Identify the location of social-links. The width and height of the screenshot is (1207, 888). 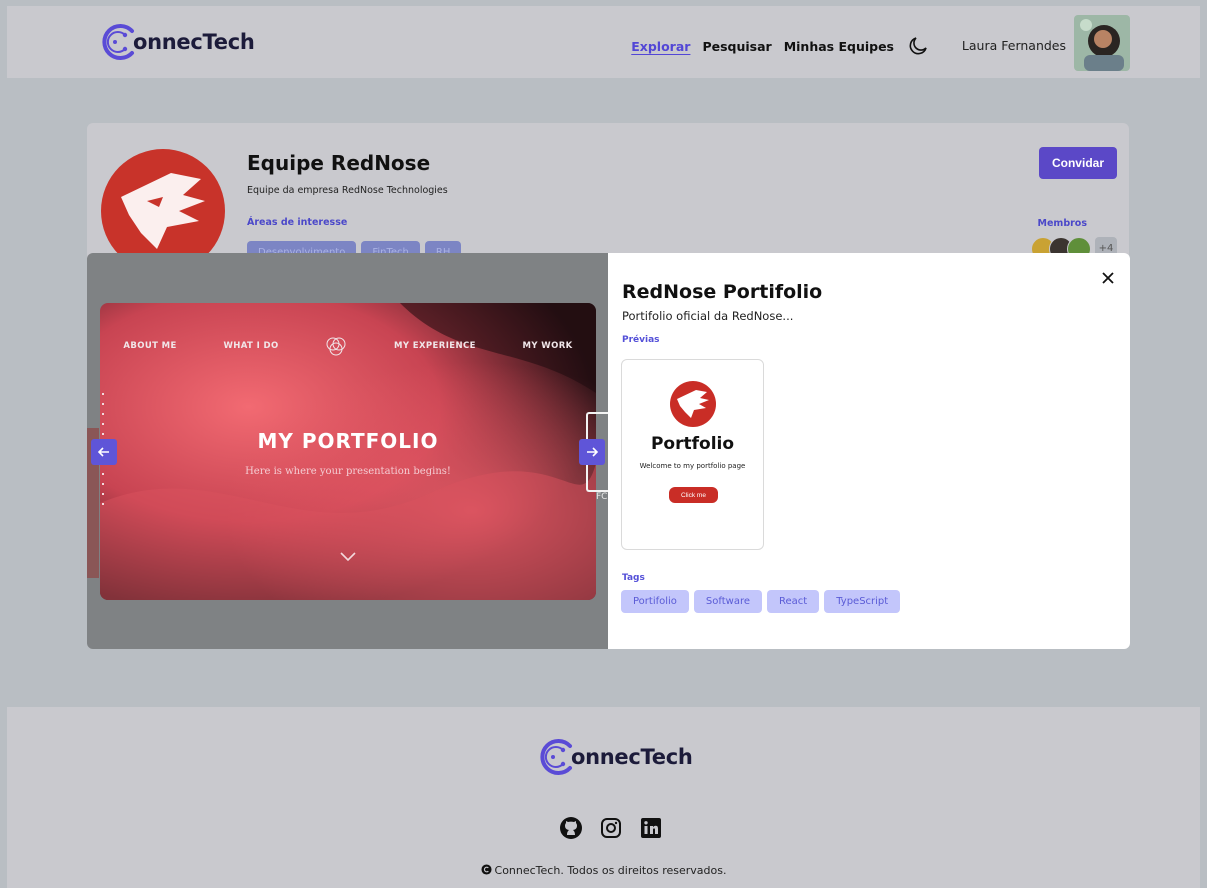
(611, 828).